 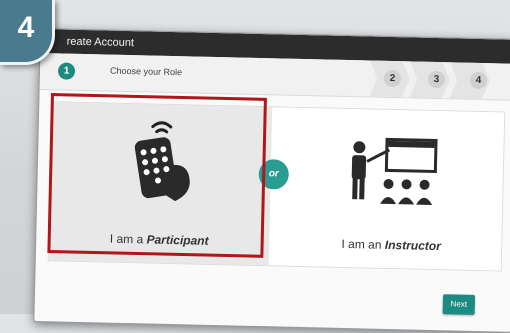 What do you see at coordinates (177, 240) in the screenshot?
I see `participant-role-name: Participant` at bounding box center [177, 240].